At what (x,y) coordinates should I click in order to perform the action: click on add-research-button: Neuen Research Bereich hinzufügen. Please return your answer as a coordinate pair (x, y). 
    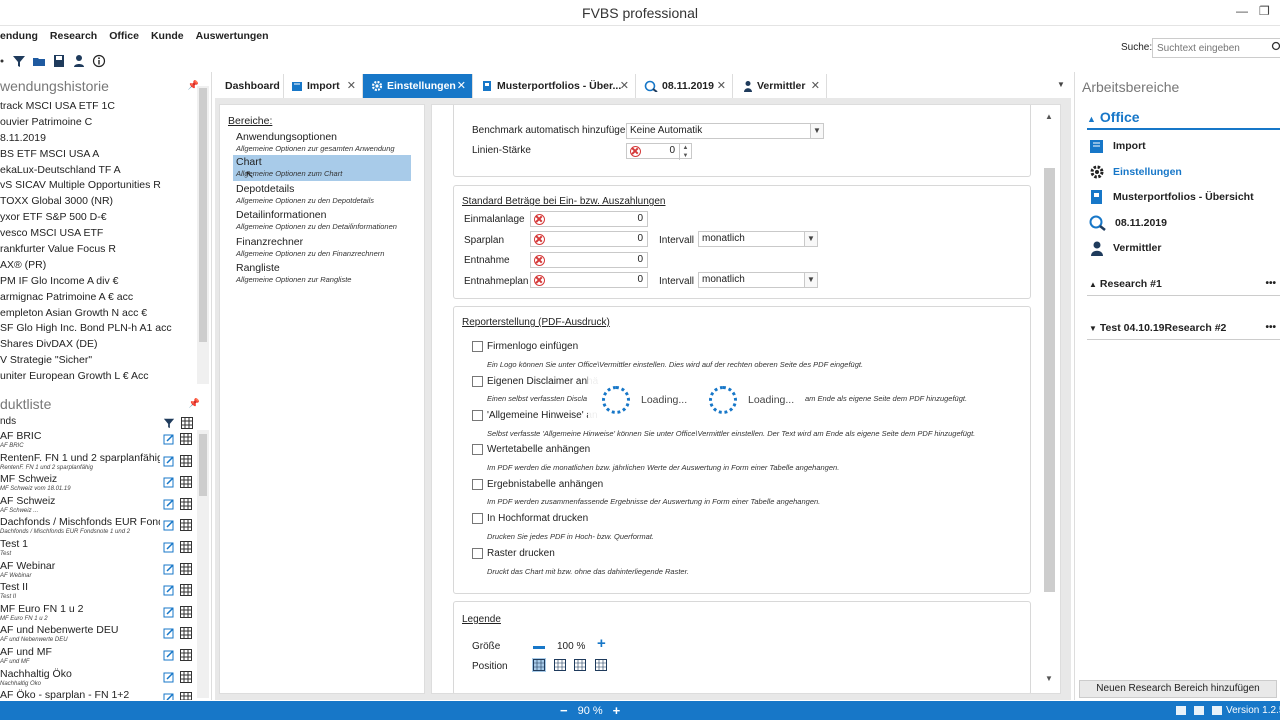
    Looking at the image, I should click on (1178, 689).